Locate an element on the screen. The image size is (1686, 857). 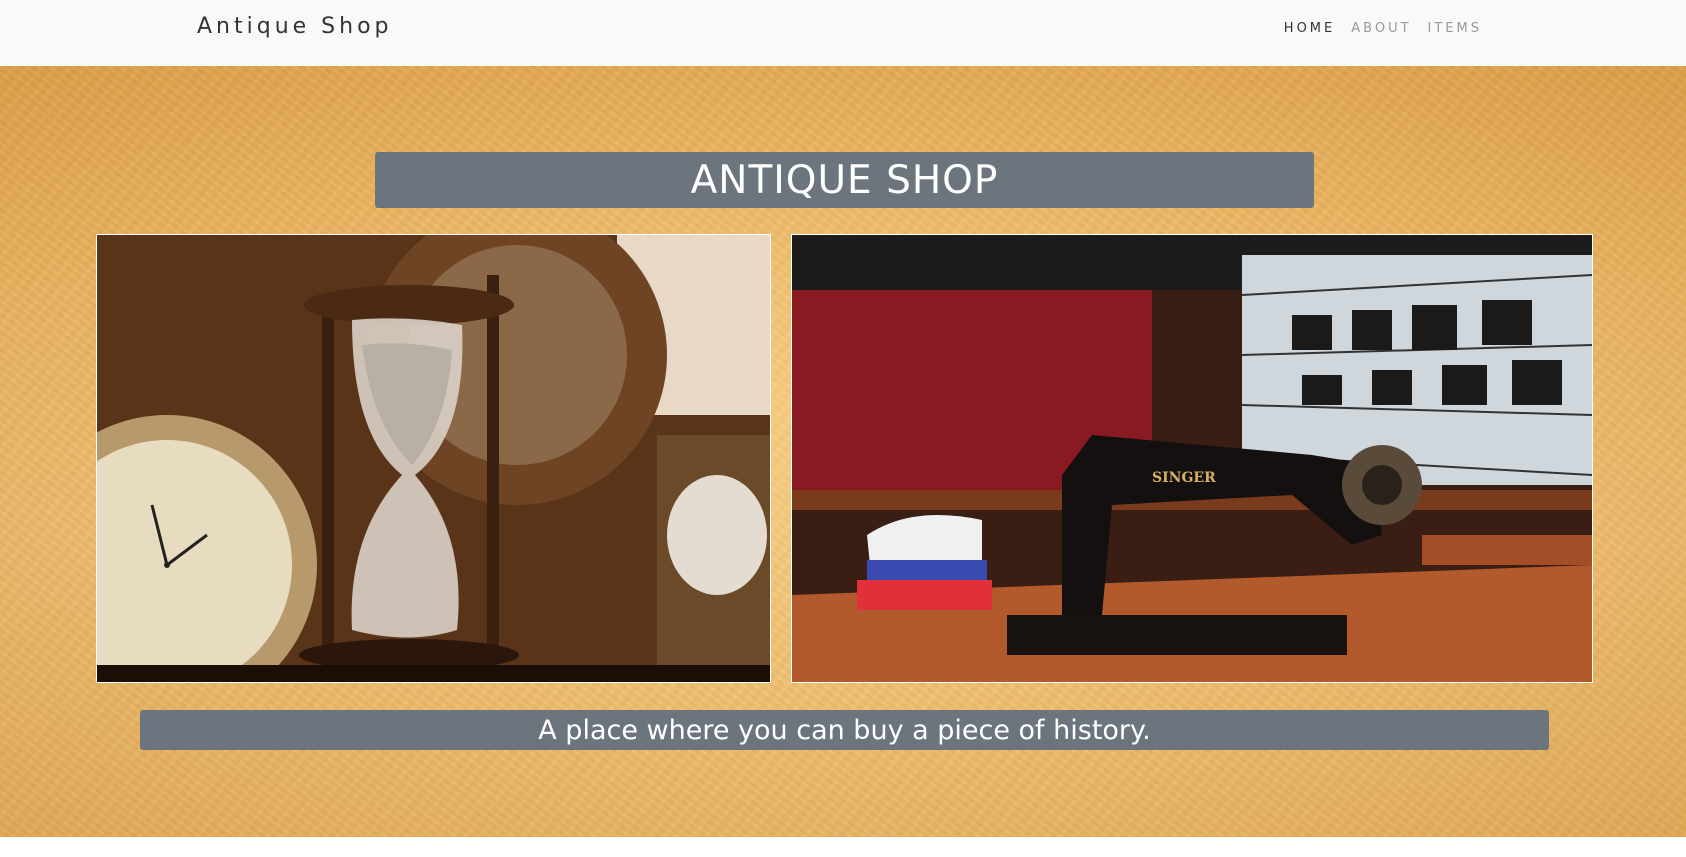
nav-link-items: ITEMS is located at coordinates (1455, 28).